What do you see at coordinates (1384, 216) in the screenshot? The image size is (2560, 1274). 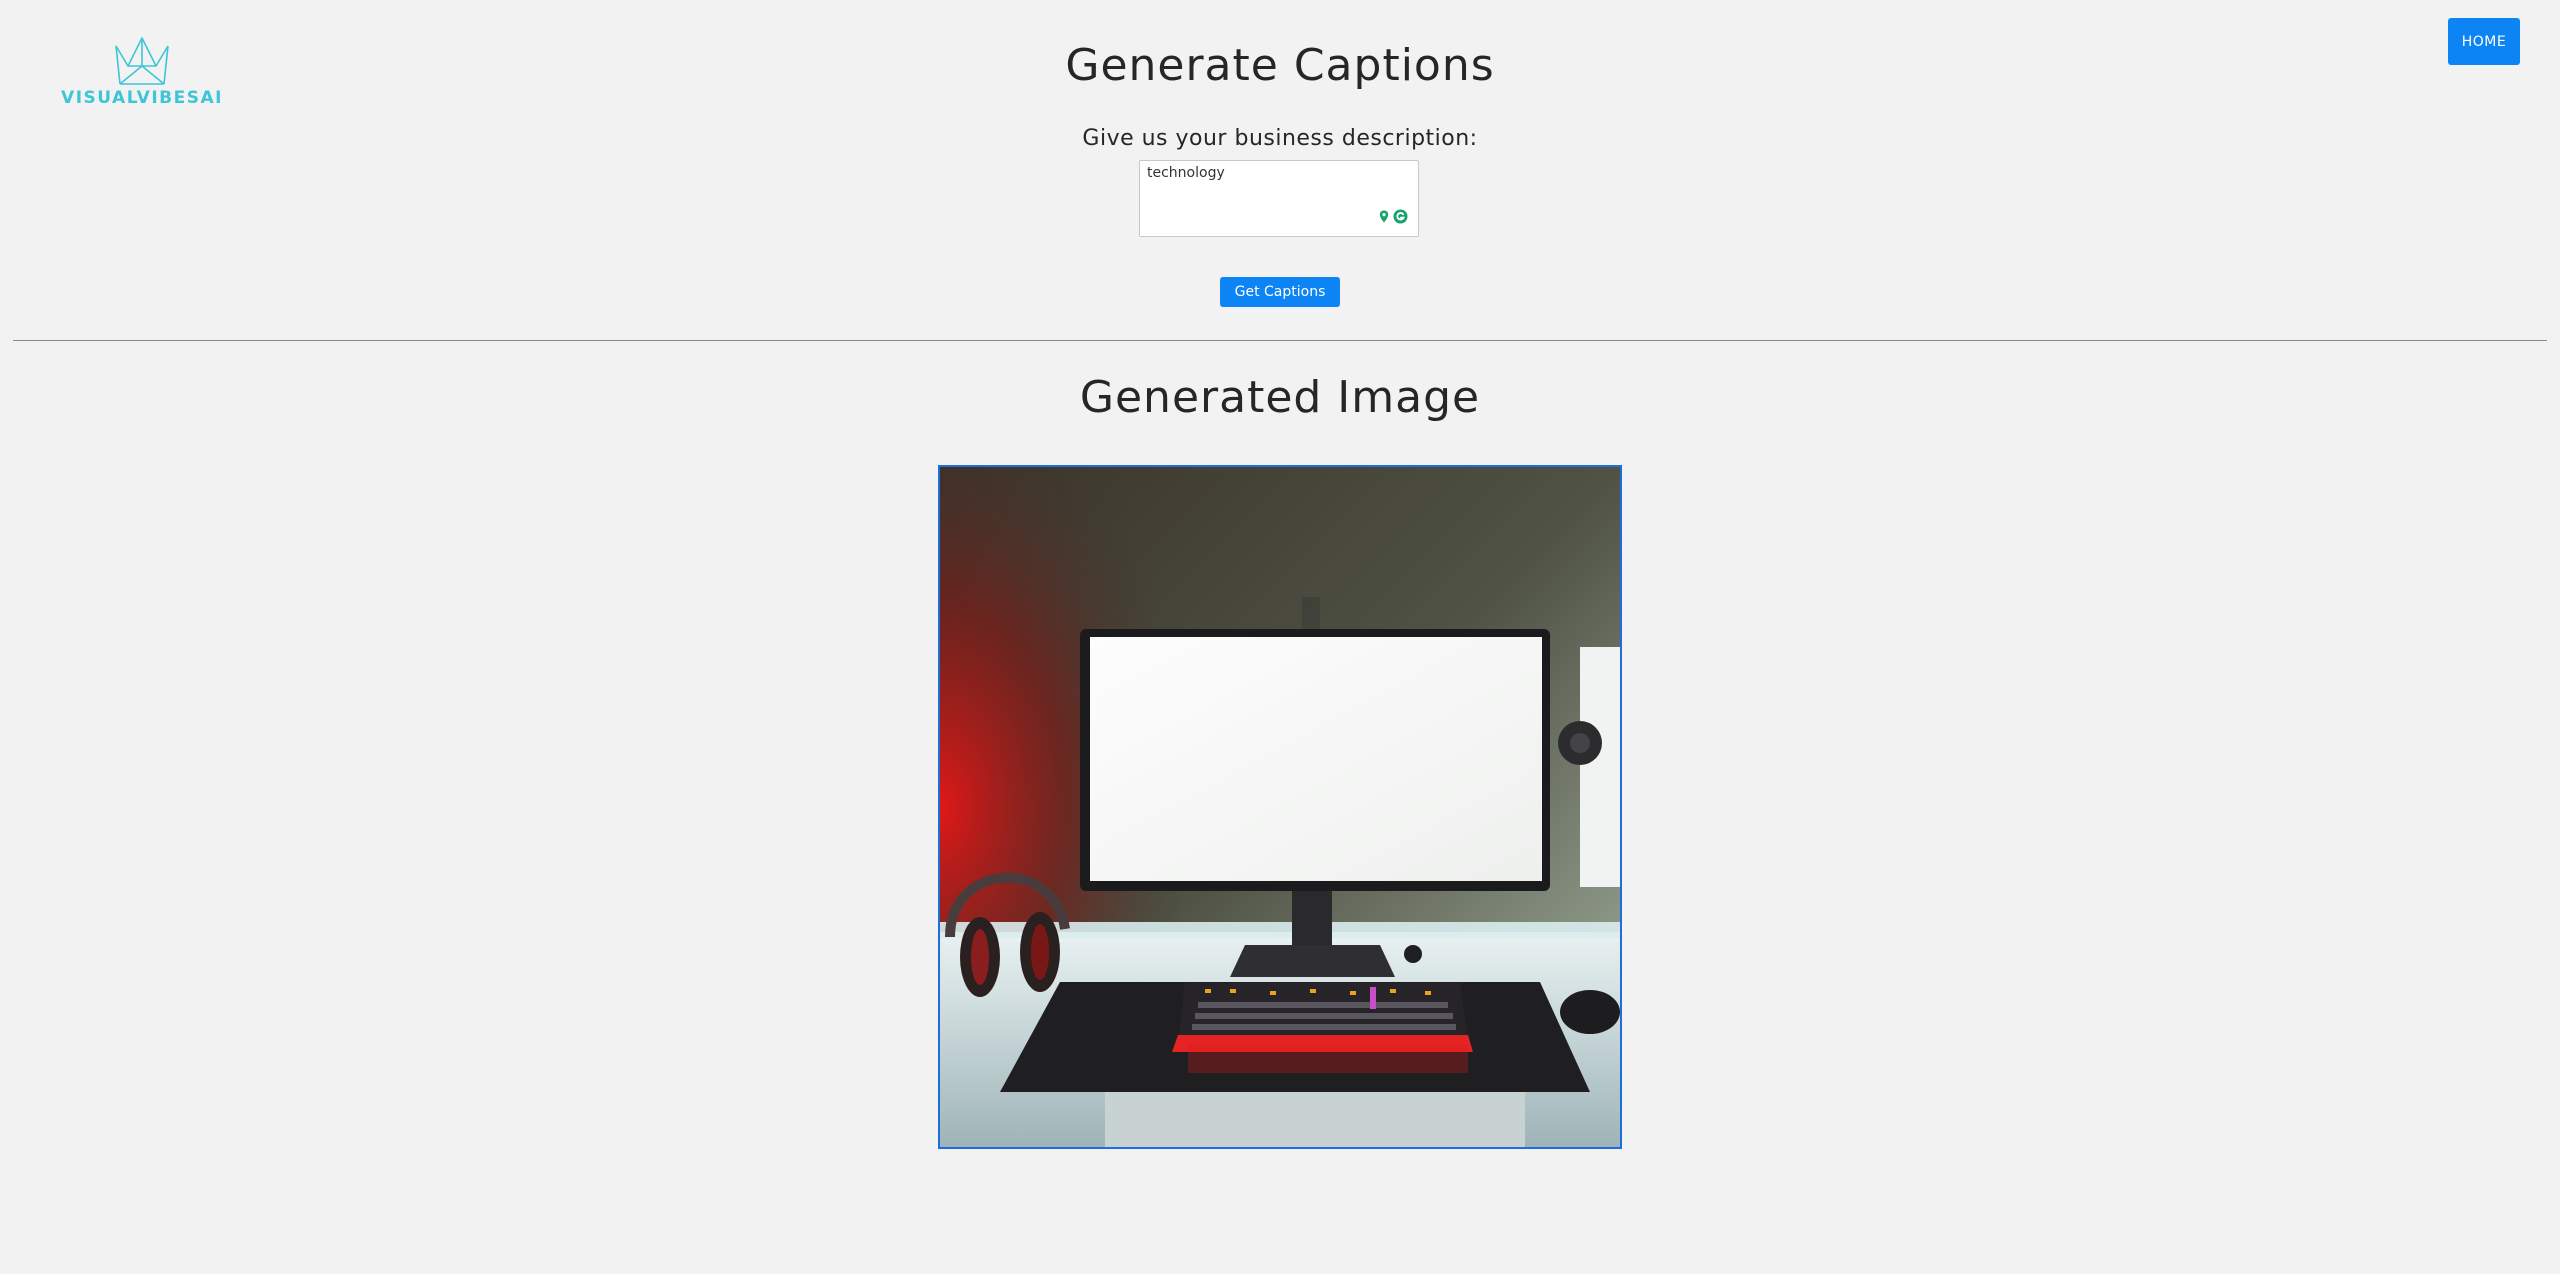 I see `location-pin-icon` at bounding box center [1384, 216].